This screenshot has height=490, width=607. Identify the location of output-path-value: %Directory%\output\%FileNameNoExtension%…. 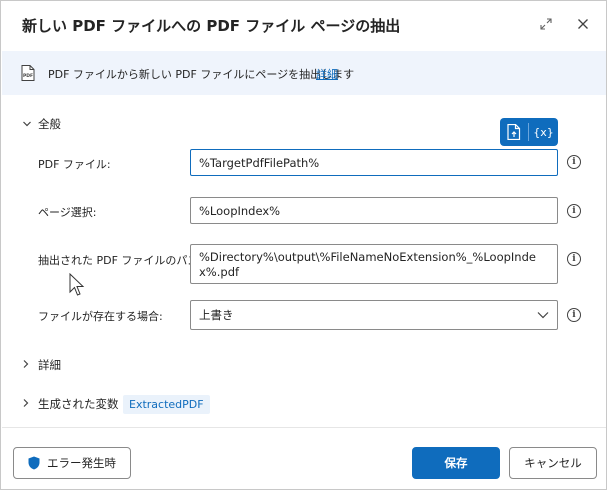
(367, 264).